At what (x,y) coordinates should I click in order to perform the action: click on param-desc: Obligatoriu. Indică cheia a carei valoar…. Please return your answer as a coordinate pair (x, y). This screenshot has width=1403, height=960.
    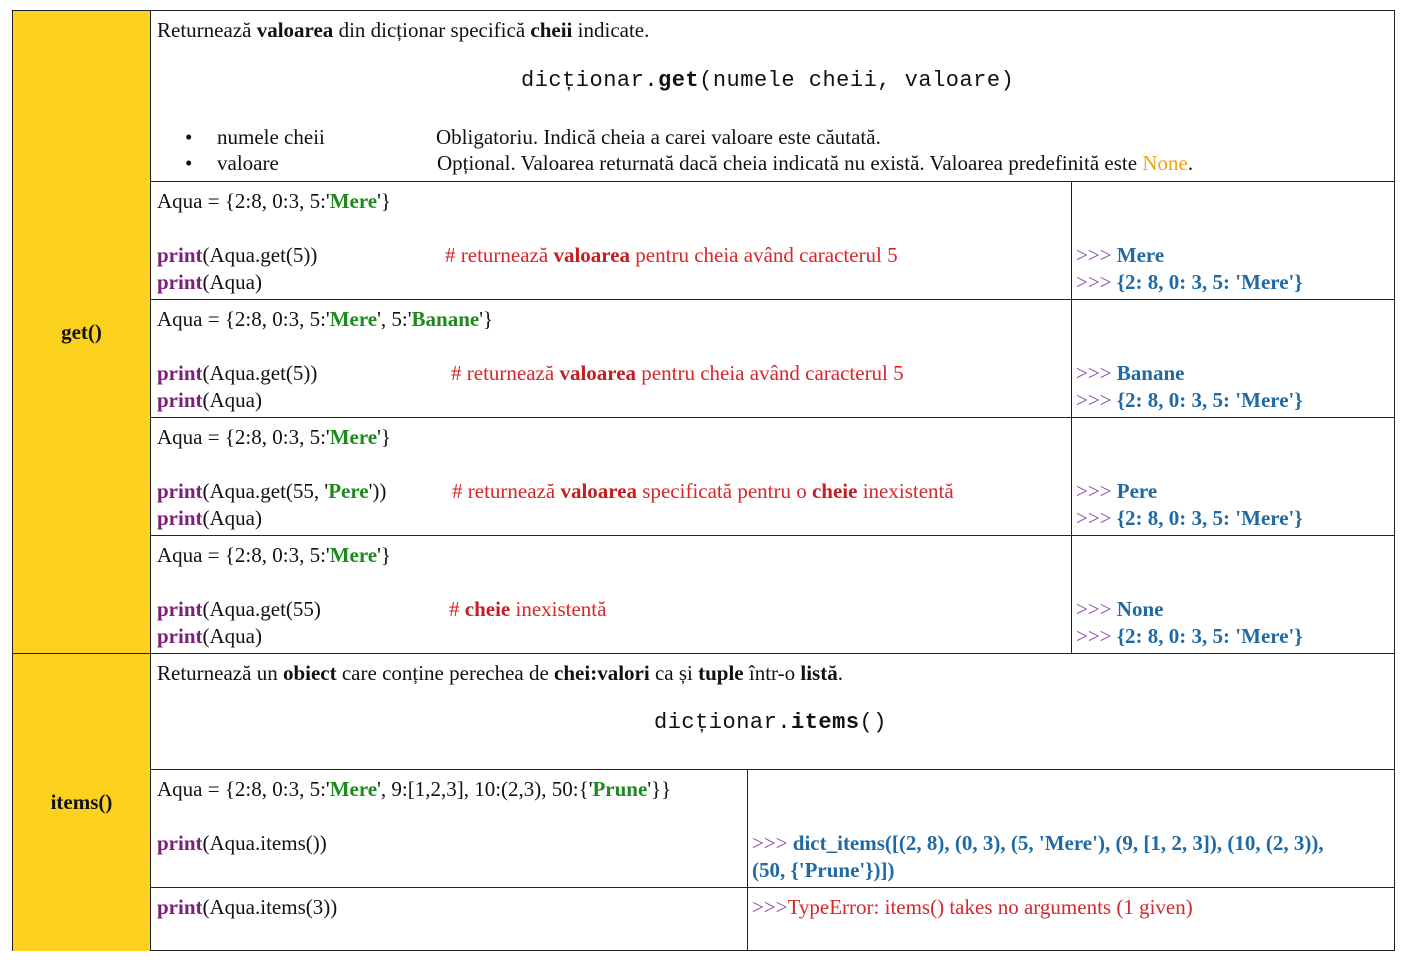
    Looking at the image, I should click on (658, 137).